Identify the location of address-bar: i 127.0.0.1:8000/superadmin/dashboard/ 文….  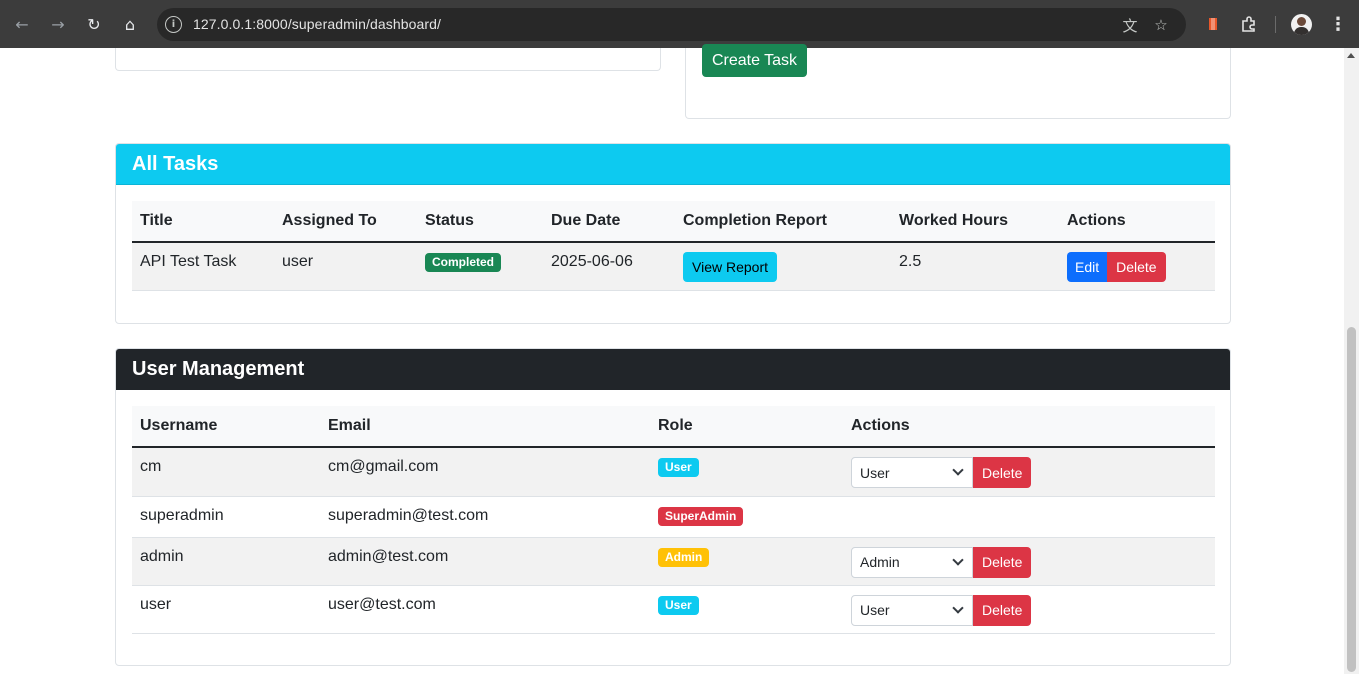
(671, 24).